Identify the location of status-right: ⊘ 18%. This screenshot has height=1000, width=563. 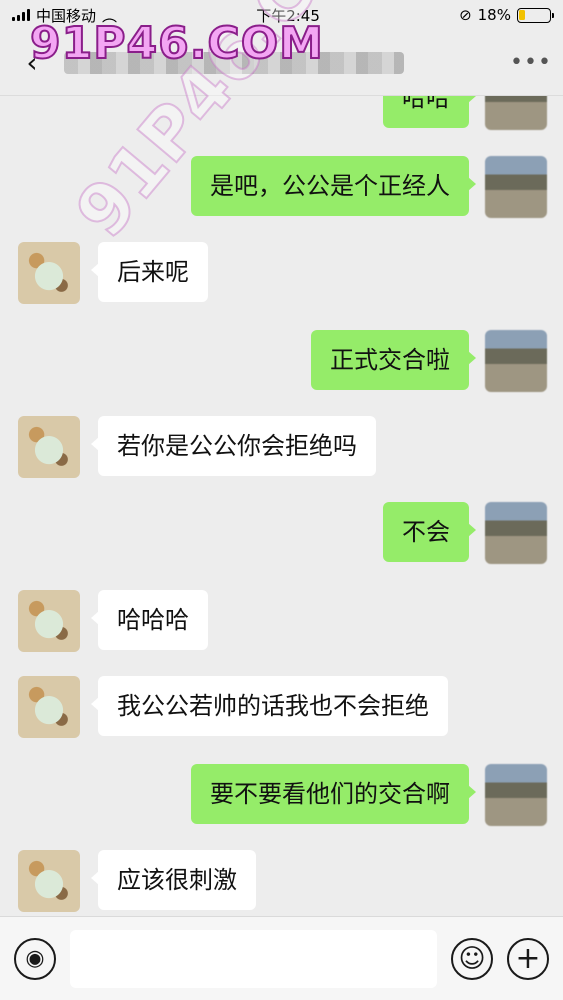
(506, 15).